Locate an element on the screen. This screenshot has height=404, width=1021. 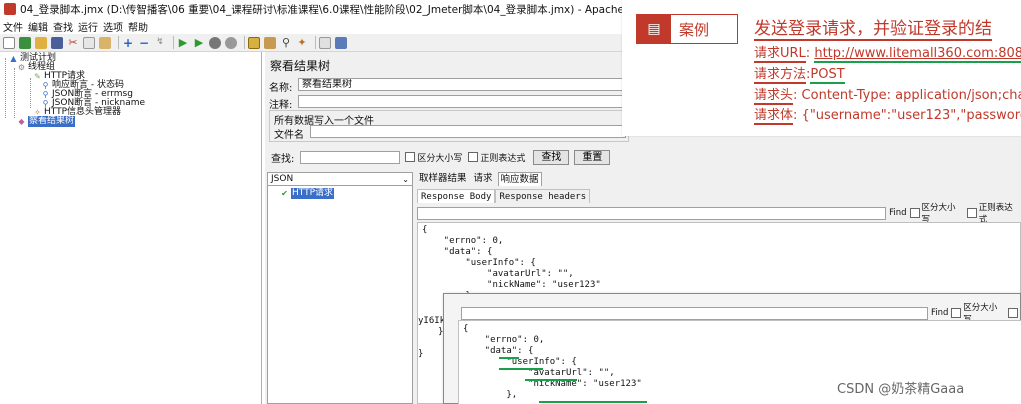
thread-group-icon: ⚙ is located at coordinates (21, 67).